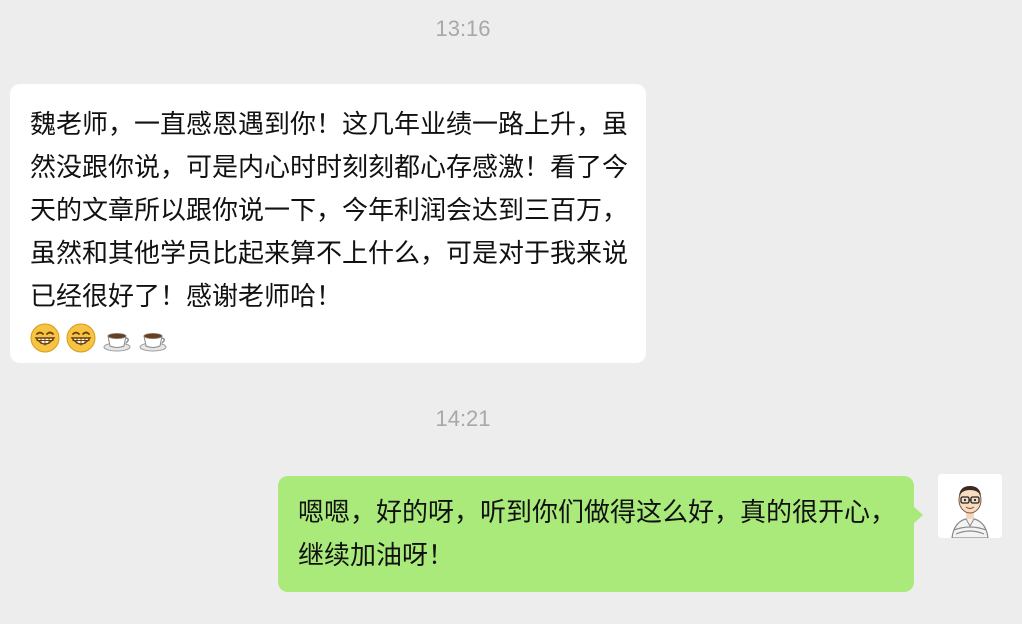 Image resolution: width=1022 pixels, height=624 pixels. I want to click on outgoing-message-bubble: 嗯嗯，好的呀，听到你们做得这么好，真的很开心，继续加油呀！, so click(600, 534).